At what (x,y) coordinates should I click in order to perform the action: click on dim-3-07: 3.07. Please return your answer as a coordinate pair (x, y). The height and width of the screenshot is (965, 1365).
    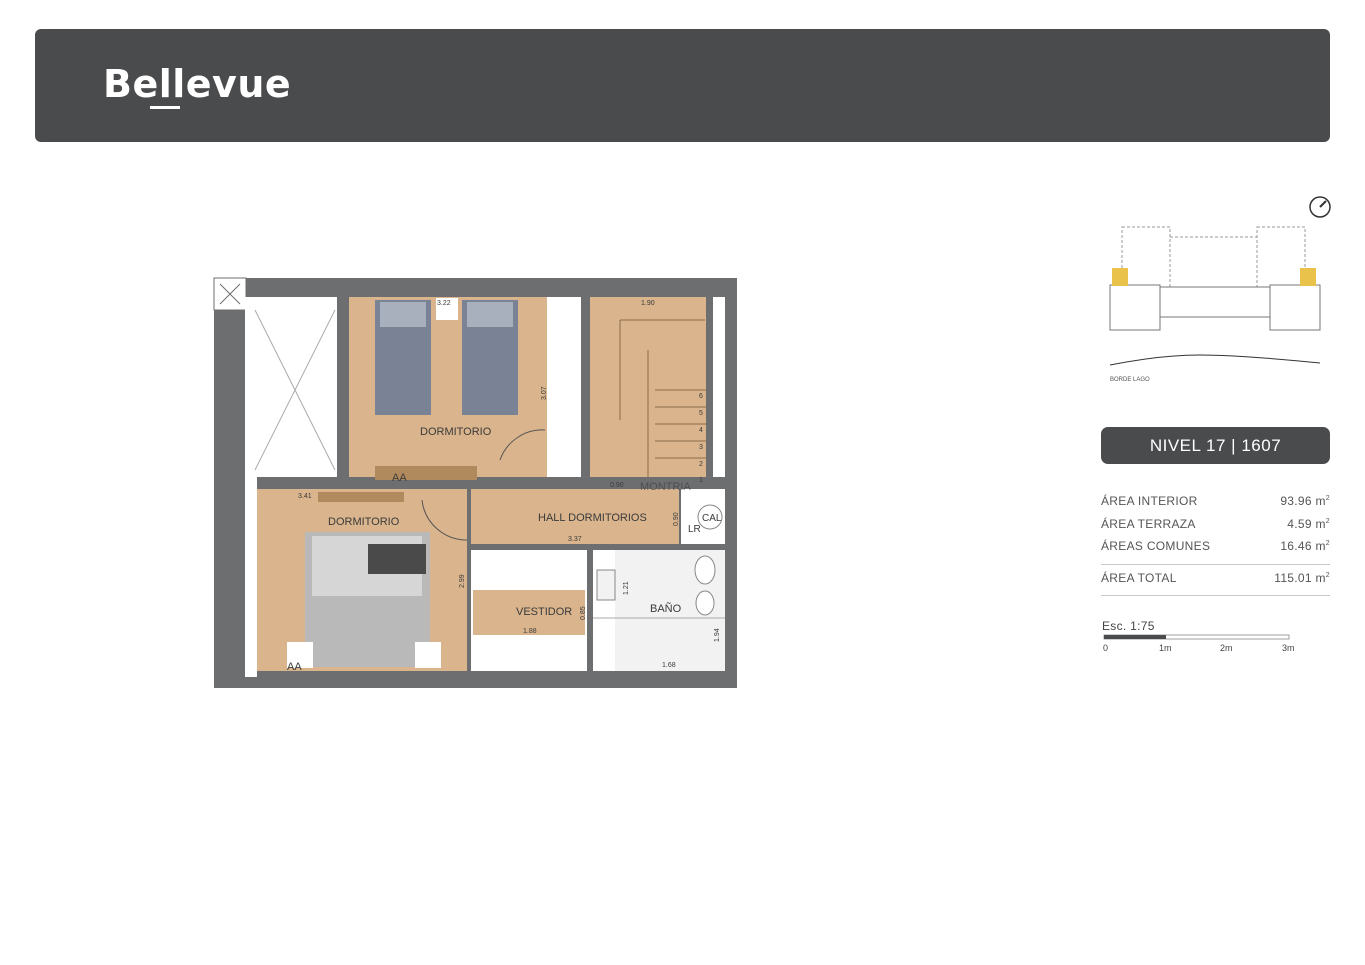
    Looking at the image, I should click on (544, 393).